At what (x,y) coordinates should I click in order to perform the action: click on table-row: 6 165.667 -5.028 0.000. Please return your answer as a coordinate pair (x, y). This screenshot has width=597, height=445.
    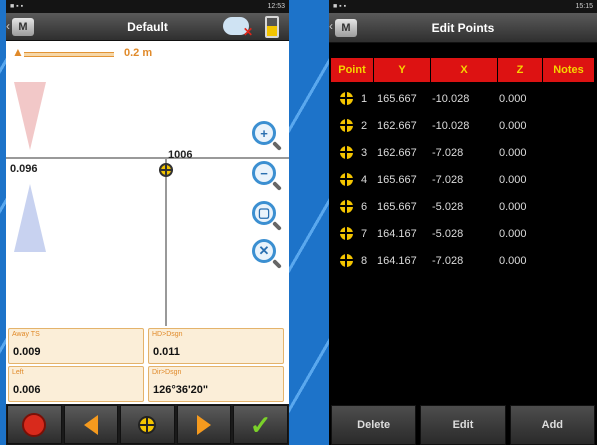
    Looking at the image, I should click on (463, 206).